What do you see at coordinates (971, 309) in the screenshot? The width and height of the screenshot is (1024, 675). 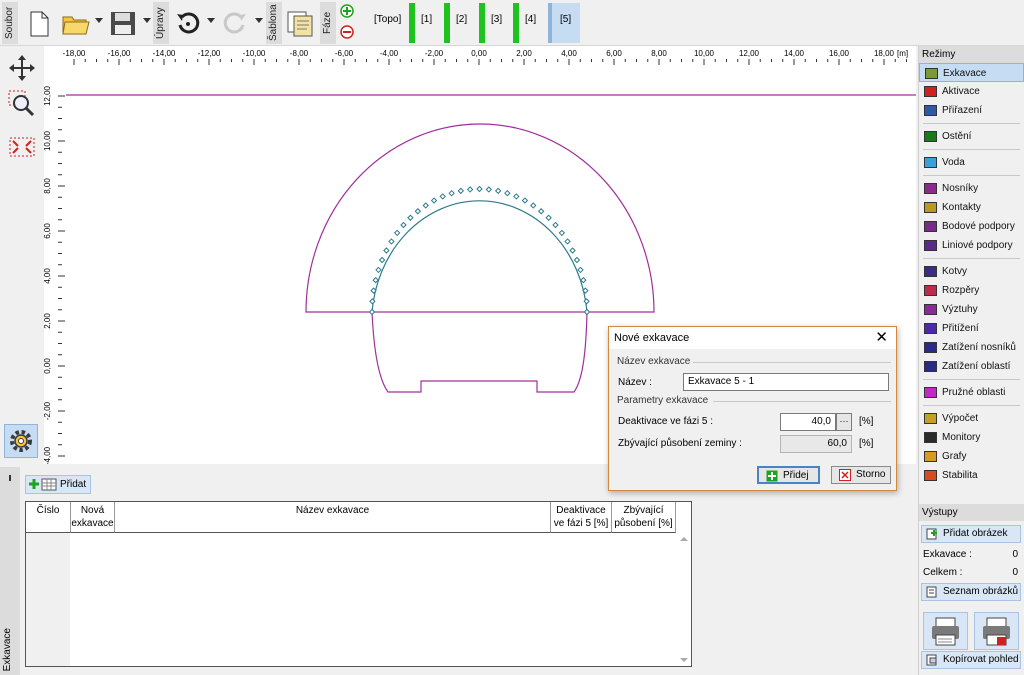 I see `mode-item-reinforcements: Výztuhy` at bounding box center [971, 309].